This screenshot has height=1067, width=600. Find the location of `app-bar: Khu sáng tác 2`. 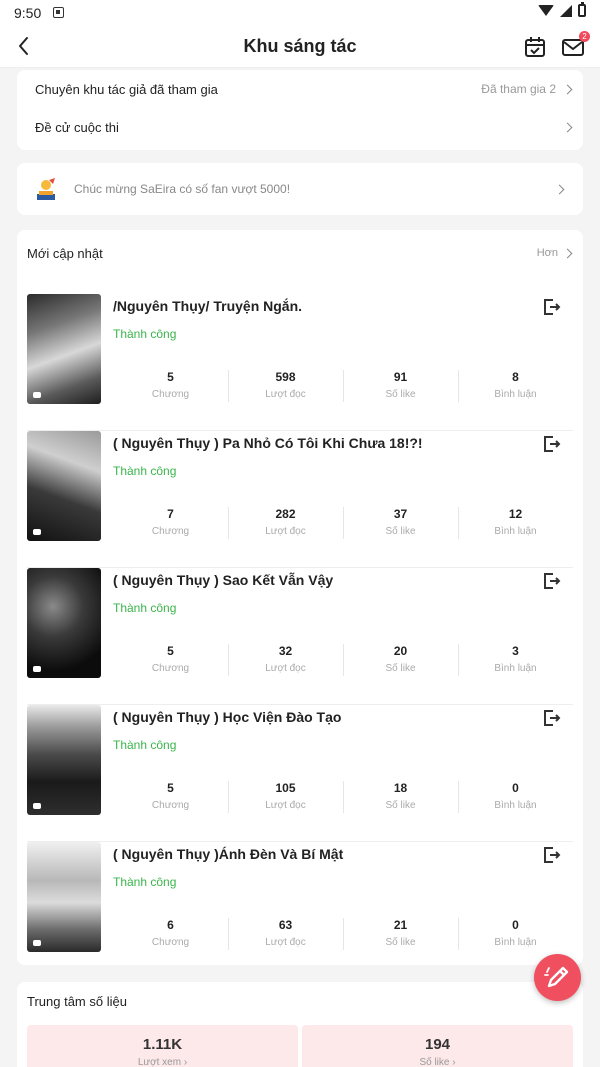

app-bar: Khu sáng tác 2 is located at coordinates (300, 47).